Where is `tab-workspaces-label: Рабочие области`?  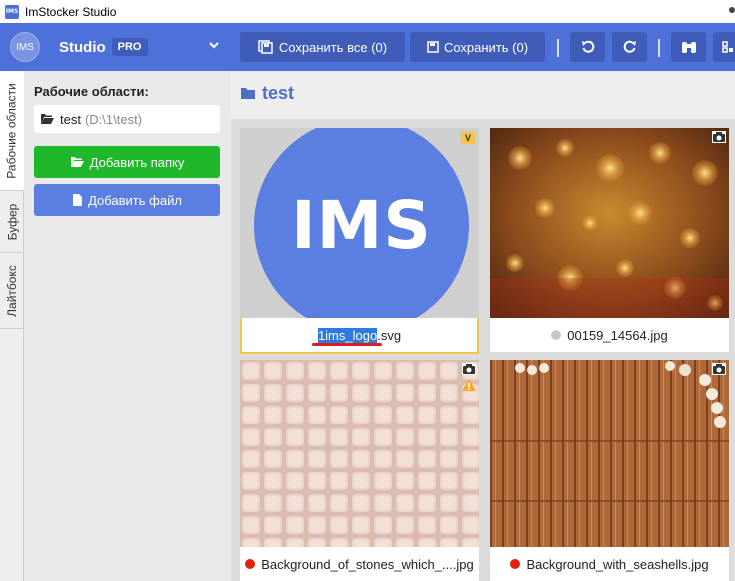
tab-workspaces-label: Рабочие области is located at coordinates (12, 130).